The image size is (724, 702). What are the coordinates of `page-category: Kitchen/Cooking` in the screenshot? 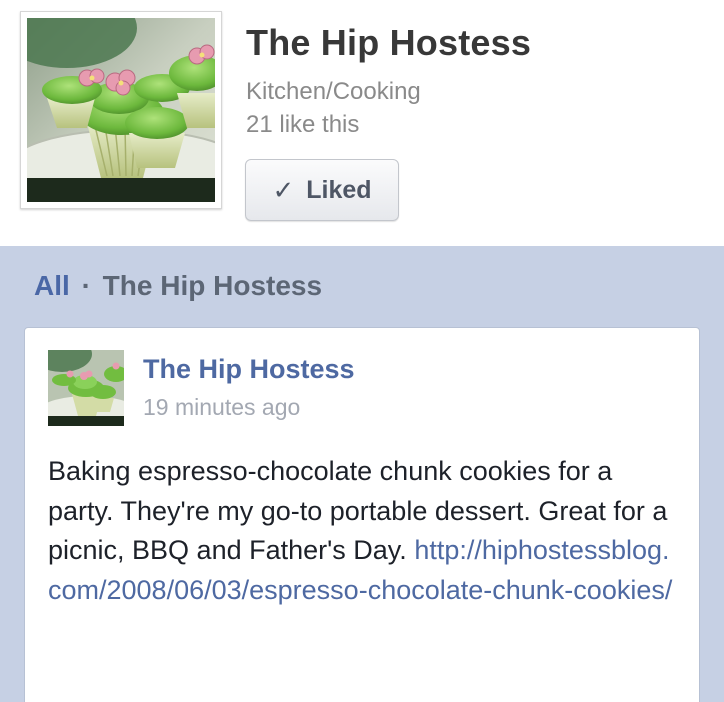 It's located at (333, 91).